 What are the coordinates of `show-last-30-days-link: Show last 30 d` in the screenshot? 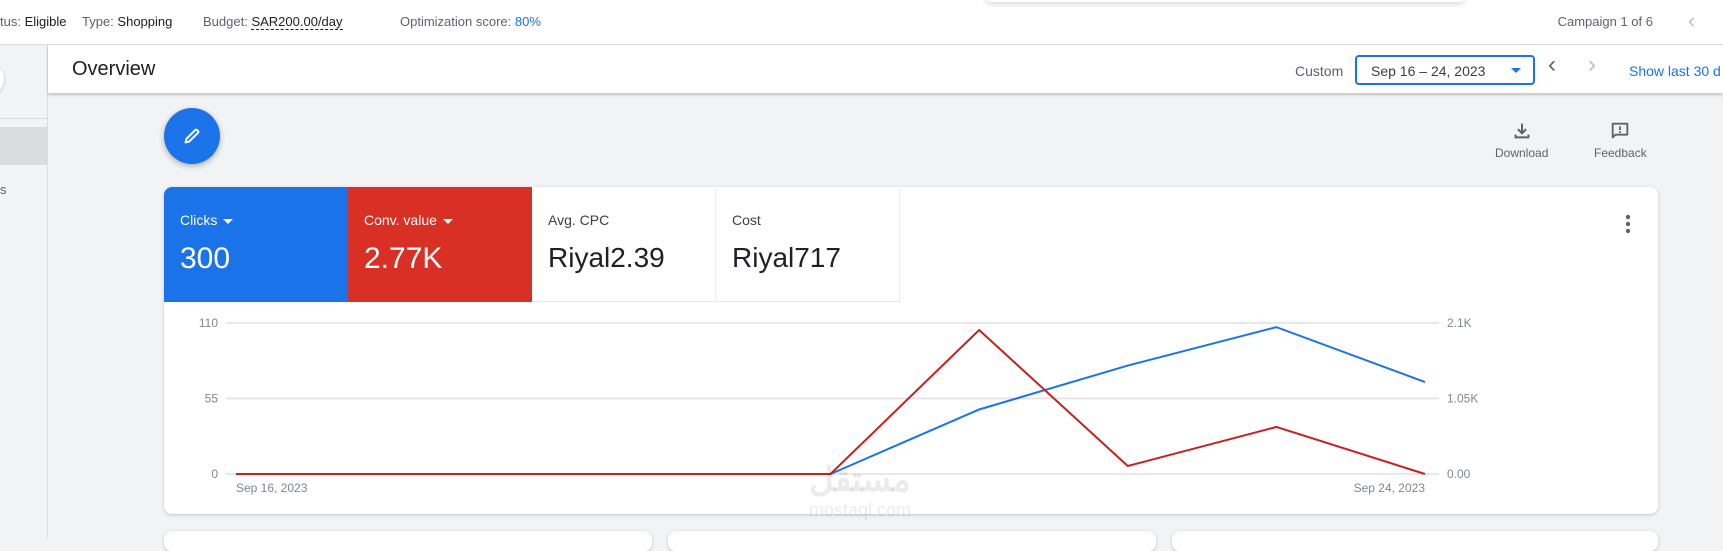 It's located at (1675, 71).